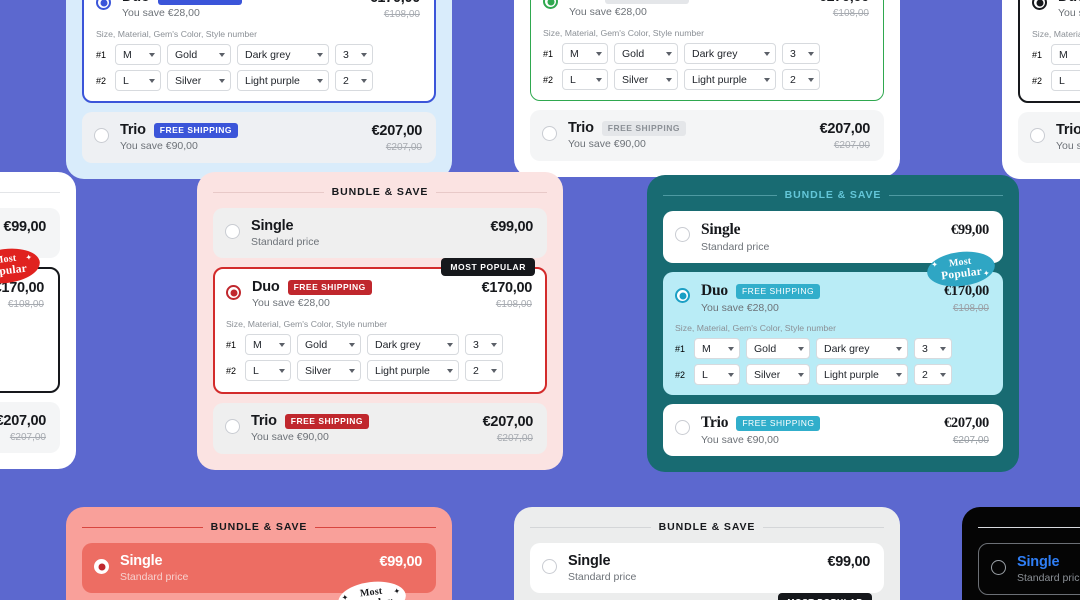 This screenshot has height=600, width=1080. Describe the element at coordinates (970, 440) in the screenshot. I see `option-compare-price: €207,00` at that location.